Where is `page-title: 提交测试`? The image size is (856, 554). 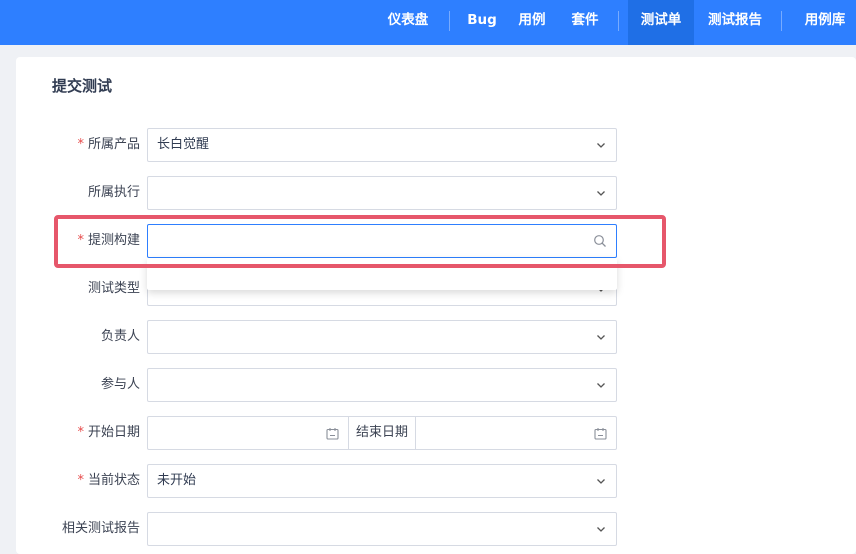 page-title: 提交测试 is located at coordinates (82, 86).